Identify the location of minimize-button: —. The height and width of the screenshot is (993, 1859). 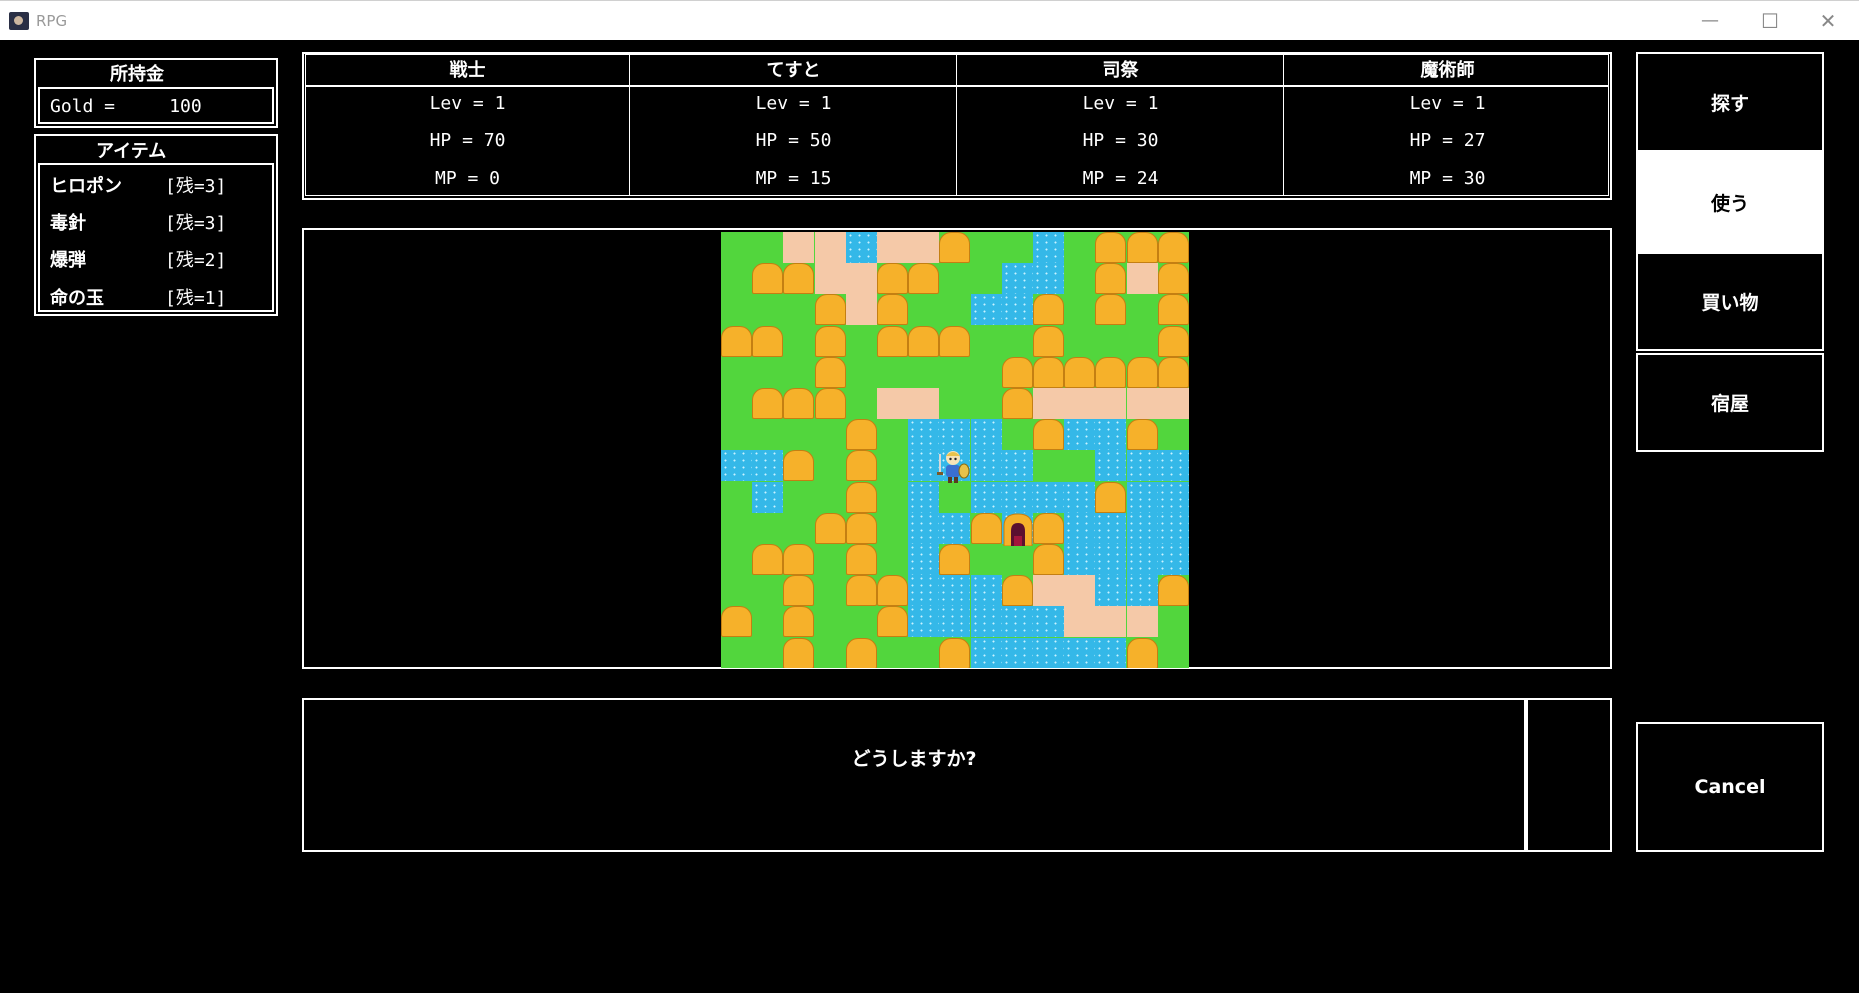
(1710, 21).